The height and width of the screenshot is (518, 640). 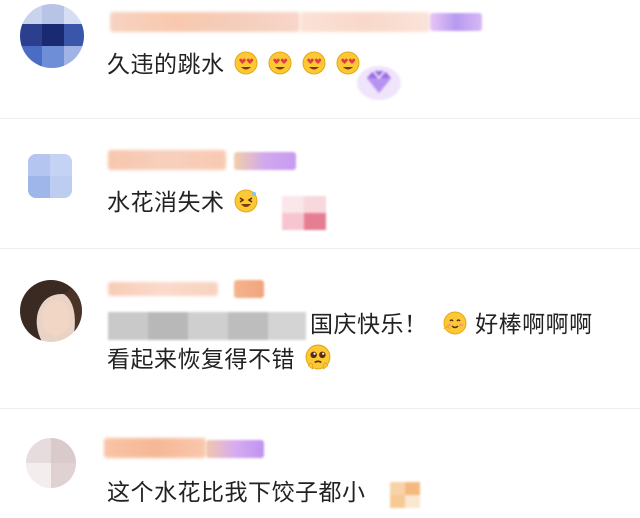 What do you see at coordinates (246, 201) in the screenshot?
I see `laughing-face-icon` at bounding box center [246, 201].